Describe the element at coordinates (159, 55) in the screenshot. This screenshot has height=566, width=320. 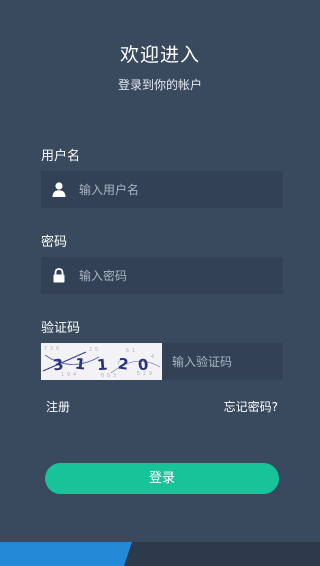
I see `page-title: 欢迎进入` at that location.